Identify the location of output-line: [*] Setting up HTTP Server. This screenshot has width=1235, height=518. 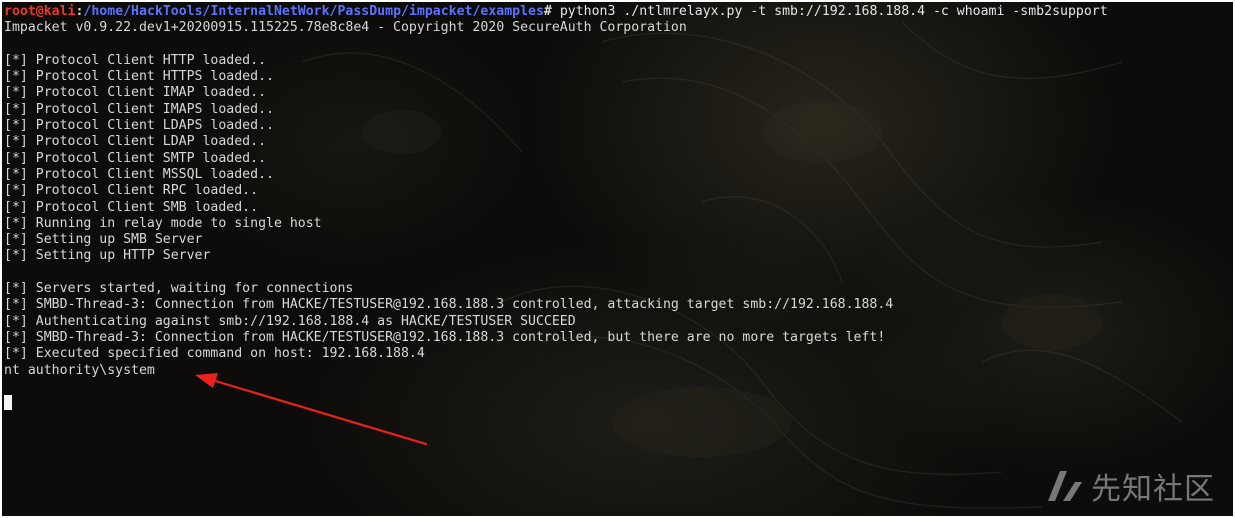
(107, 256).